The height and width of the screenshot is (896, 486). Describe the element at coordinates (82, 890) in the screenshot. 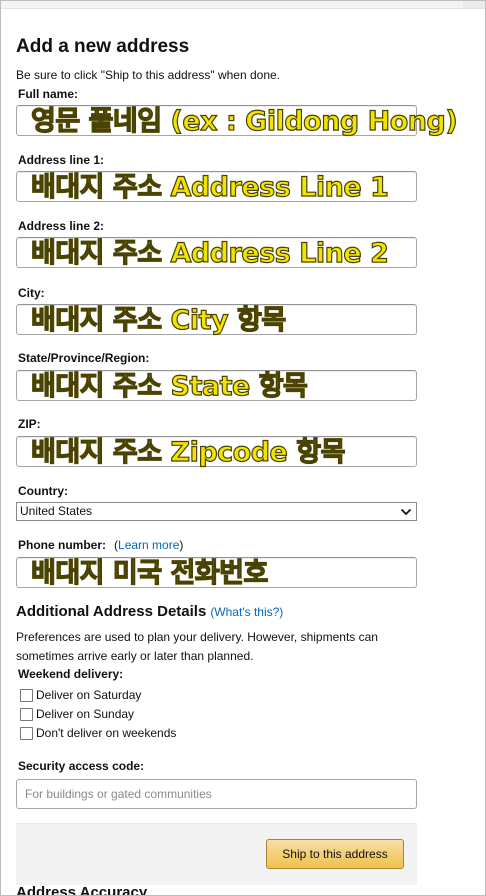

I see `address-accuracy-heading: Address Accuracy` at that location.